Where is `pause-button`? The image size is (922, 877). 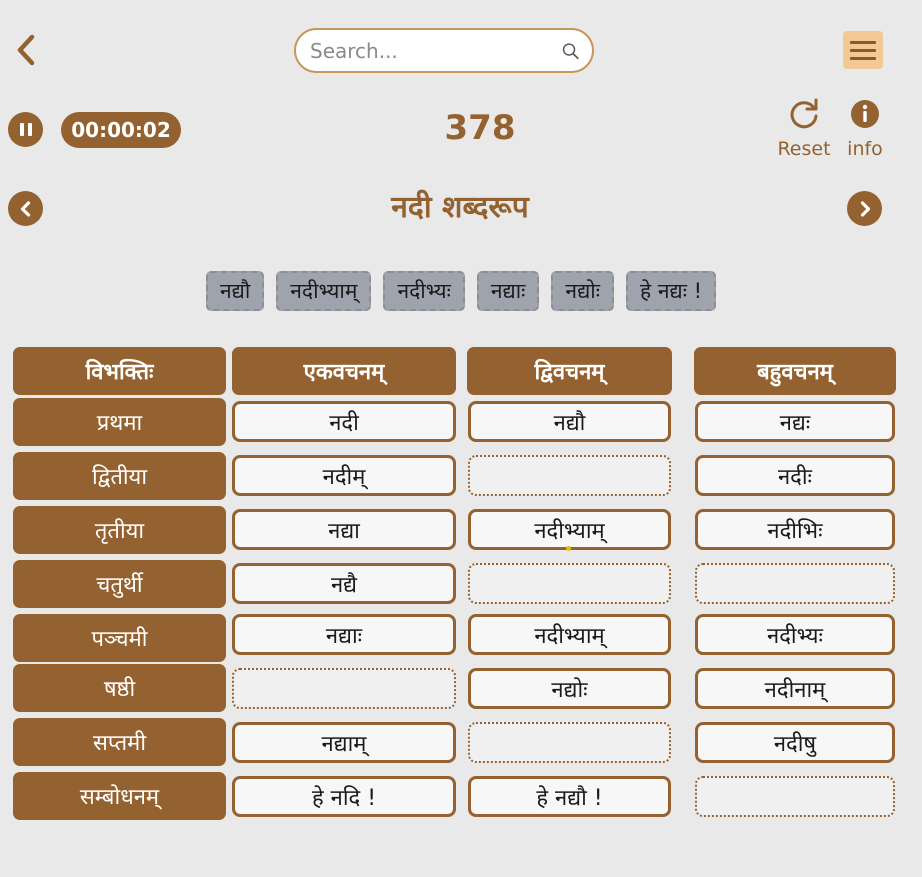
pause-button is located at coordinates (25, 129).